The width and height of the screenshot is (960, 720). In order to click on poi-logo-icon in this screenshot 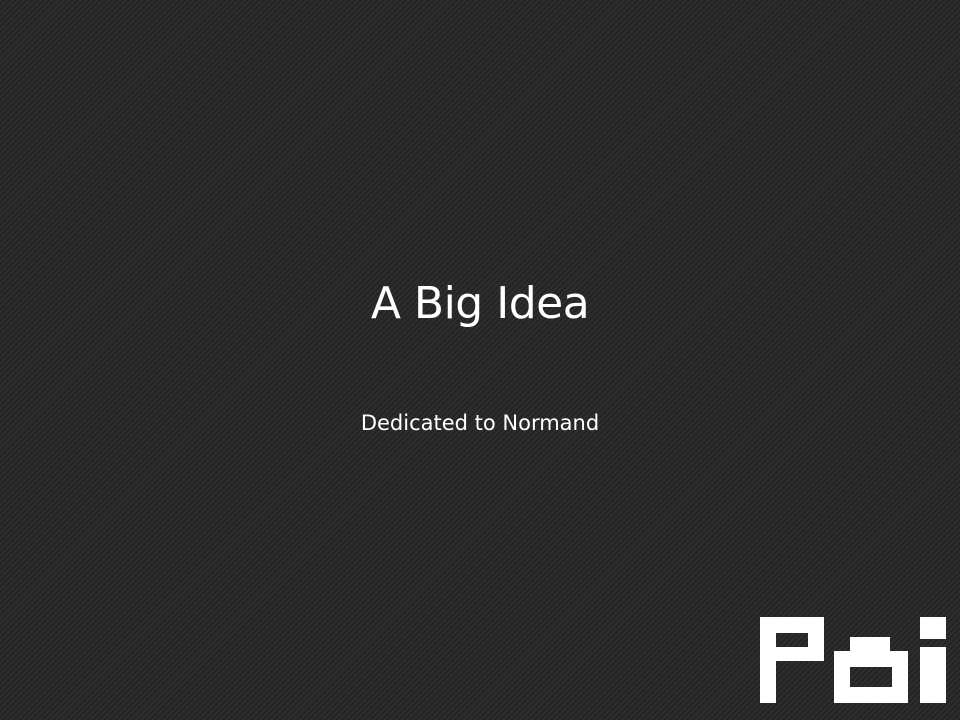, I will do `click(853, 660)`.